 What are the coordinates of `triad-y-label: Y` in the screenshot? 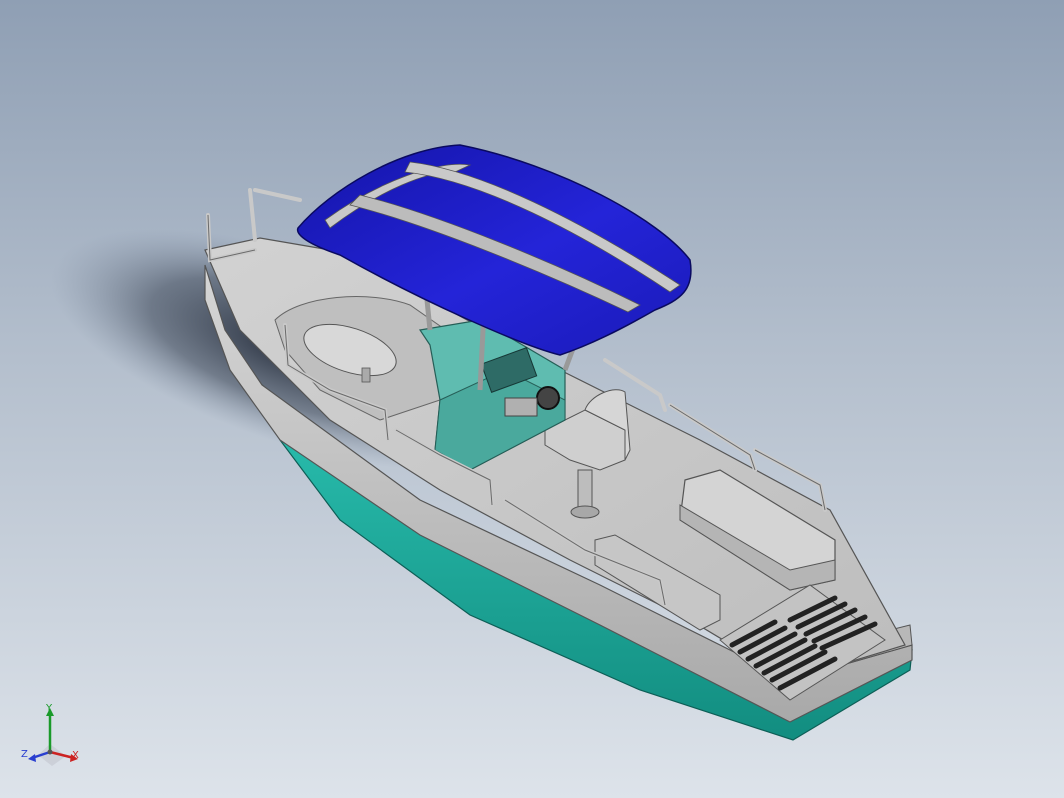 It's located at (49, 708).